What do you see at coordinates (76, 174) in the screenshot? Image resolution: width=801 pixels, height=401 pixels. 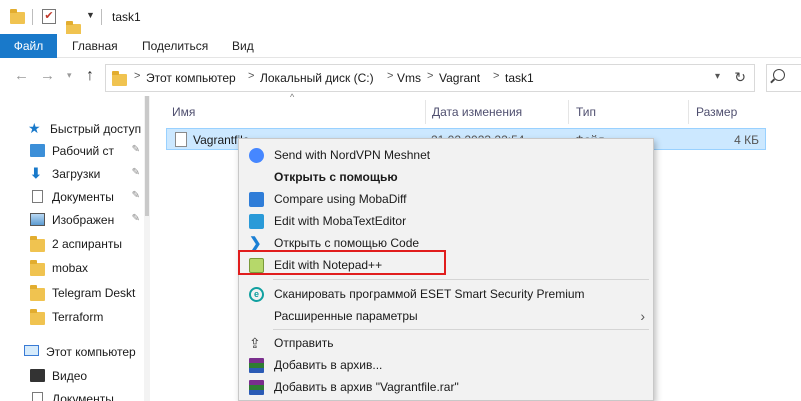 I see `sidebar-item-label: Загрузки` at bounding box center [76, 174].